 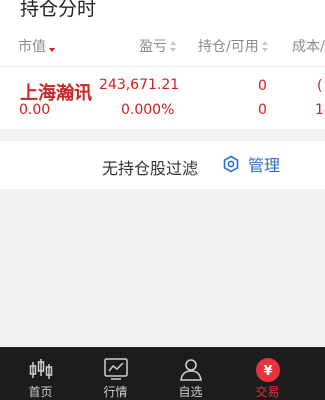 What do you see at coordinates (139, 85) in the screenshot?
I see `market-value: 243,671.21` at bounding box center [139, 85].